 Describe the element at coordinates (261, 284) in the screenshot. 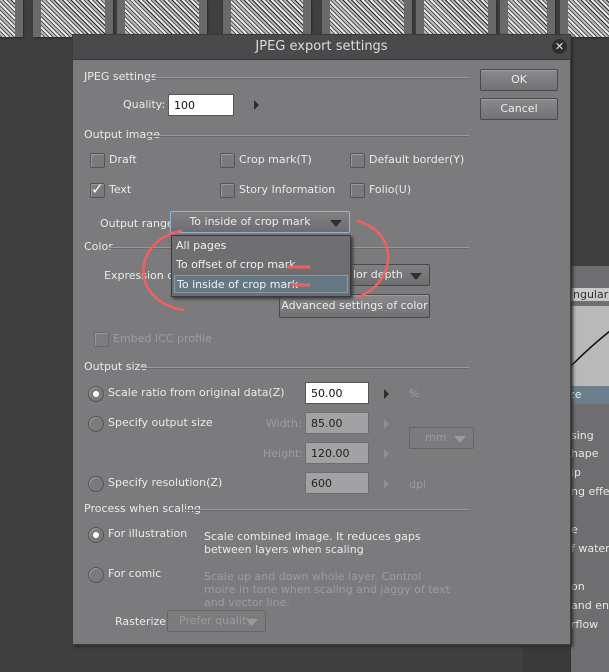

I see `dropdown-option-inside-of-crop-mark: To inside of crop mark` at that location.